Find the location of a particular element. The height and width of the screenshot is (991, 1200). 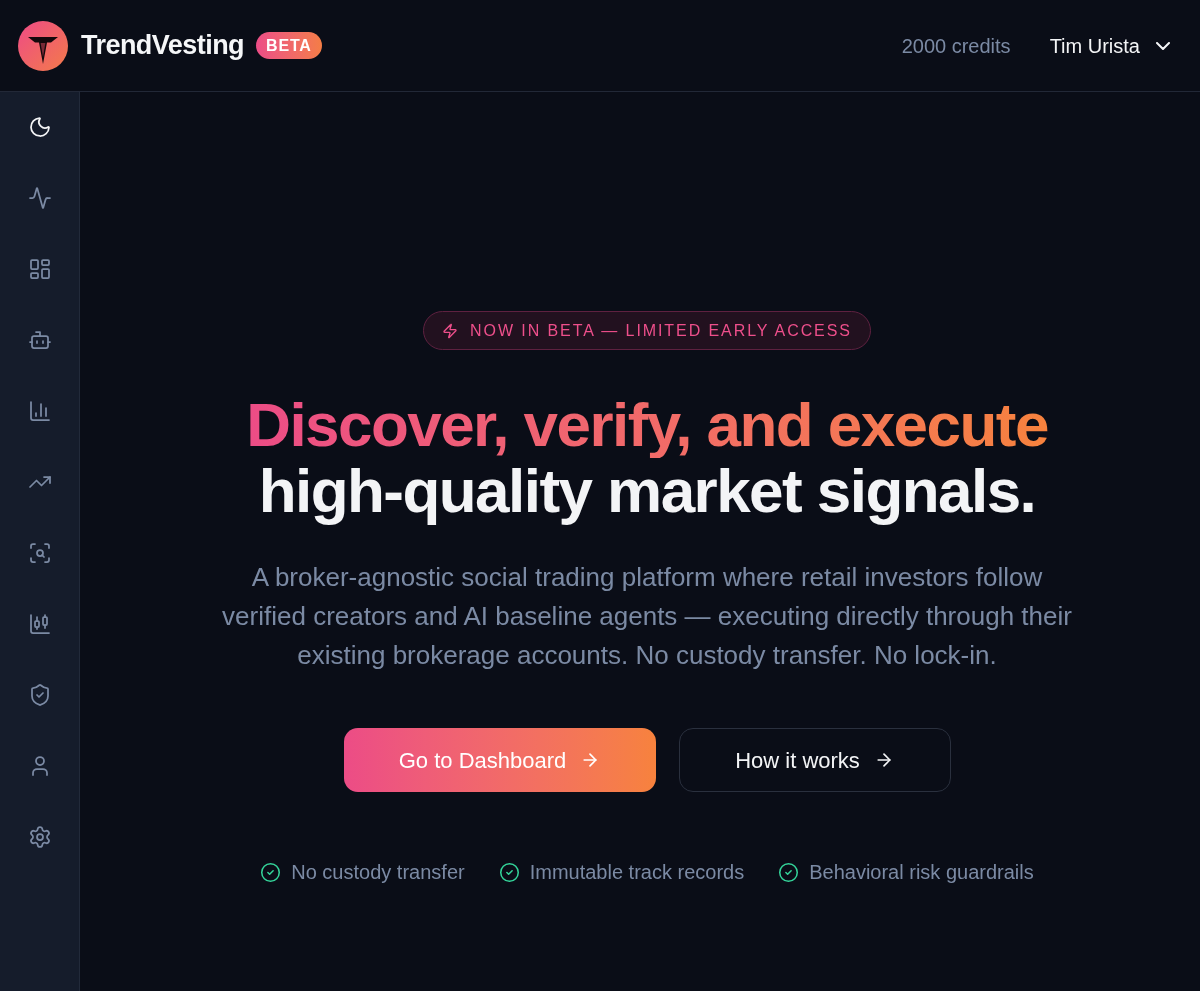

logo-icon is located at coordinates (43, 45).